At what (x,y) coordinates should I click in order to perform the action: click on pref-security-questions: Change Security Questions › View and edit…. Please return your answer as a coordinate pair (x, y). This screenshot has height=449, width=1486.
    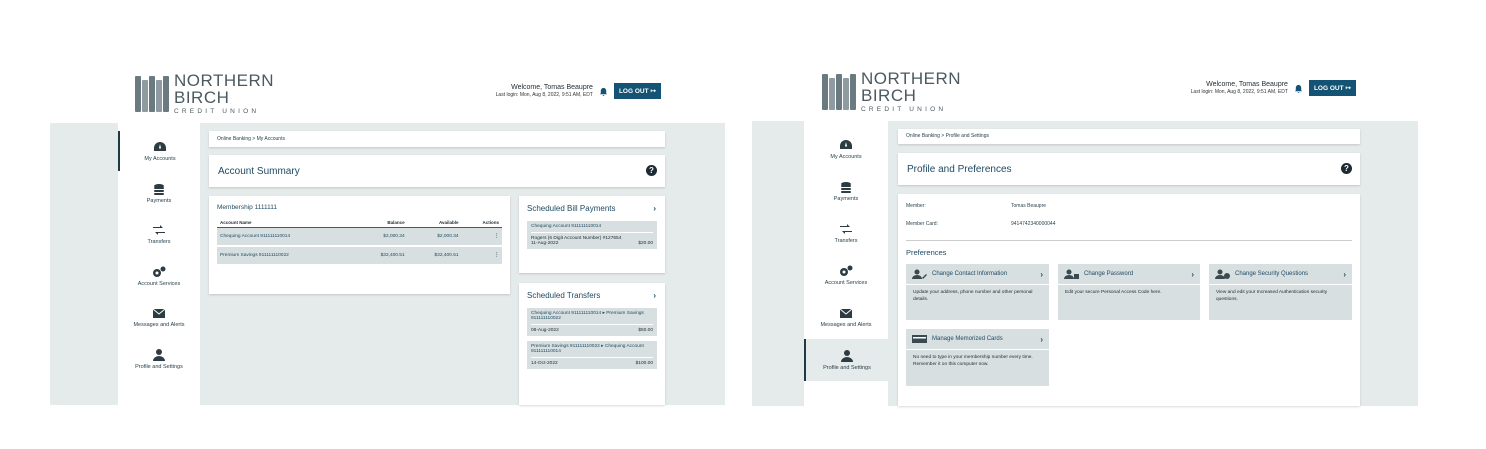
    Looking at the image, I should click on (1280, 292).